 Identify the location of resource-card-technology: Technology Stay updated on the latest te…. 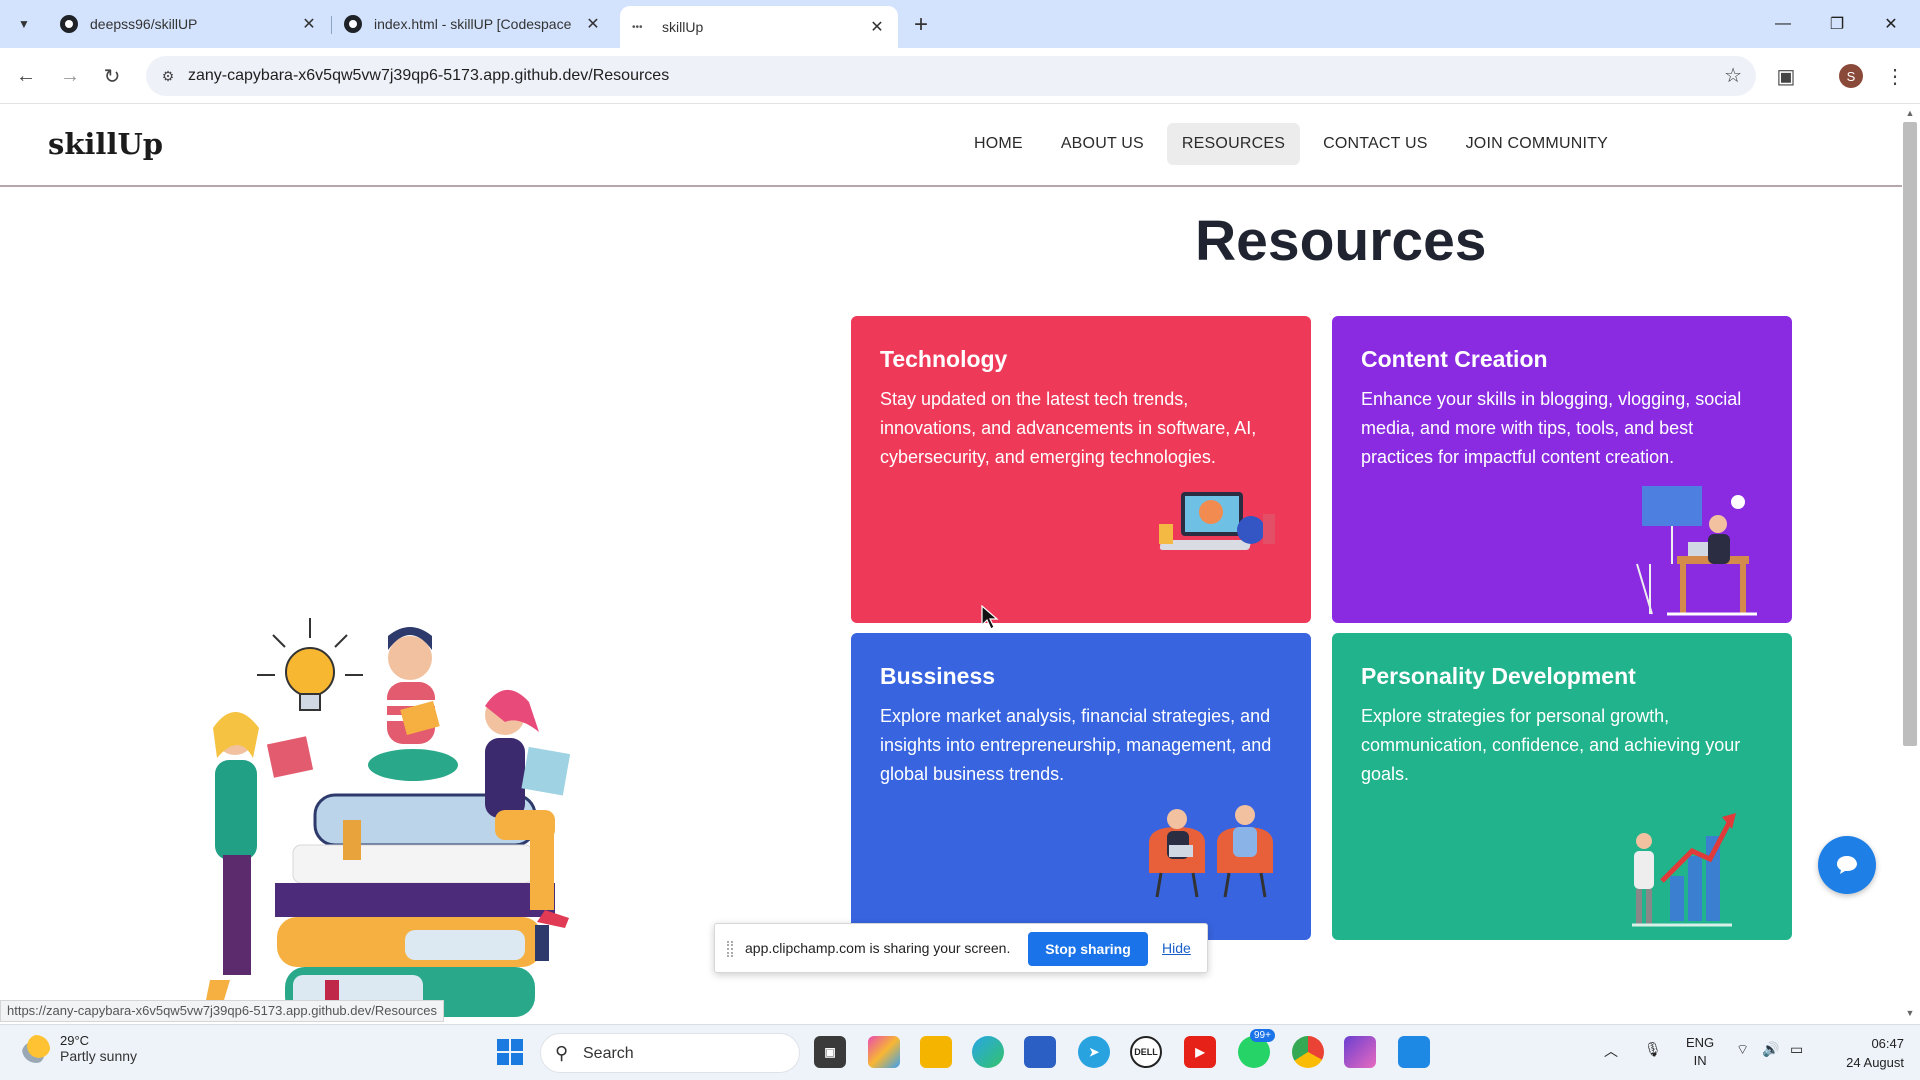
(1081, 469).